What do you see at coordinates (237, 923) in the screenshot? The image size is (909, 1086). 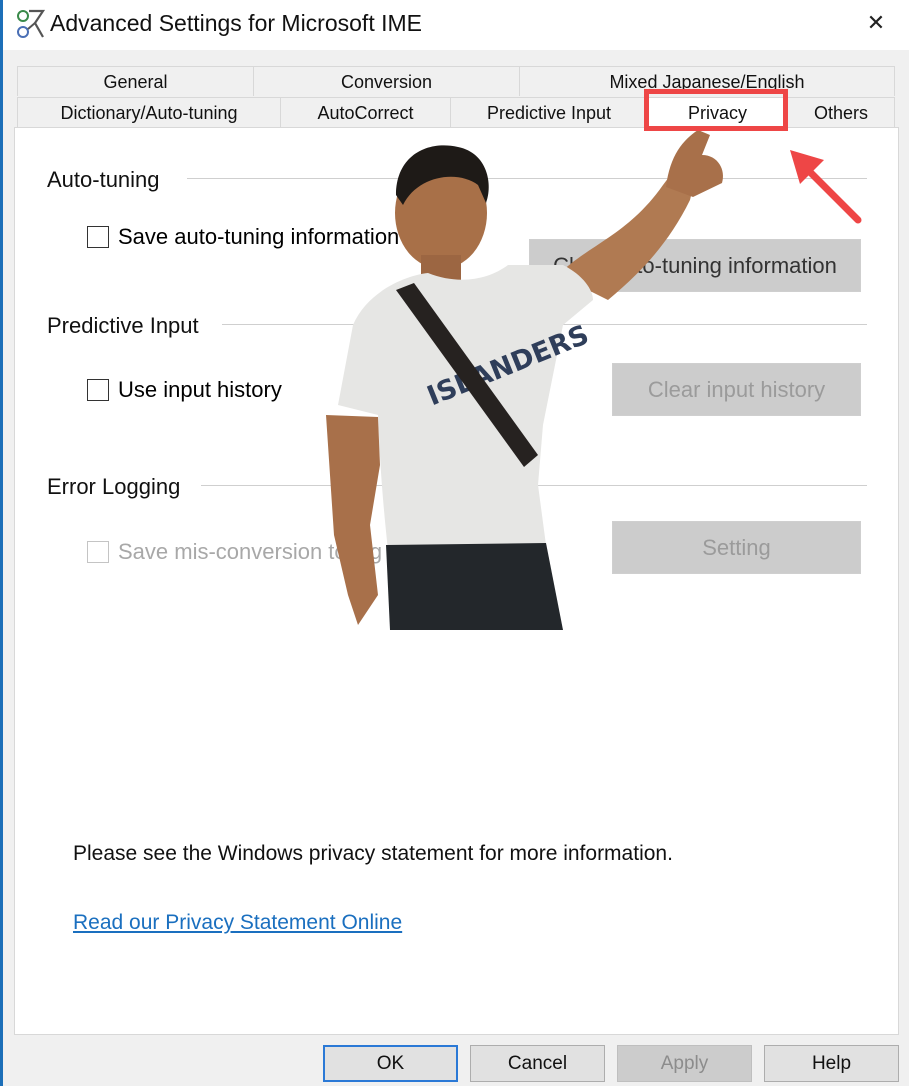 I see `privacy-statement-link: Read our Privacy Statement Online` at bounding box center [237, 923].